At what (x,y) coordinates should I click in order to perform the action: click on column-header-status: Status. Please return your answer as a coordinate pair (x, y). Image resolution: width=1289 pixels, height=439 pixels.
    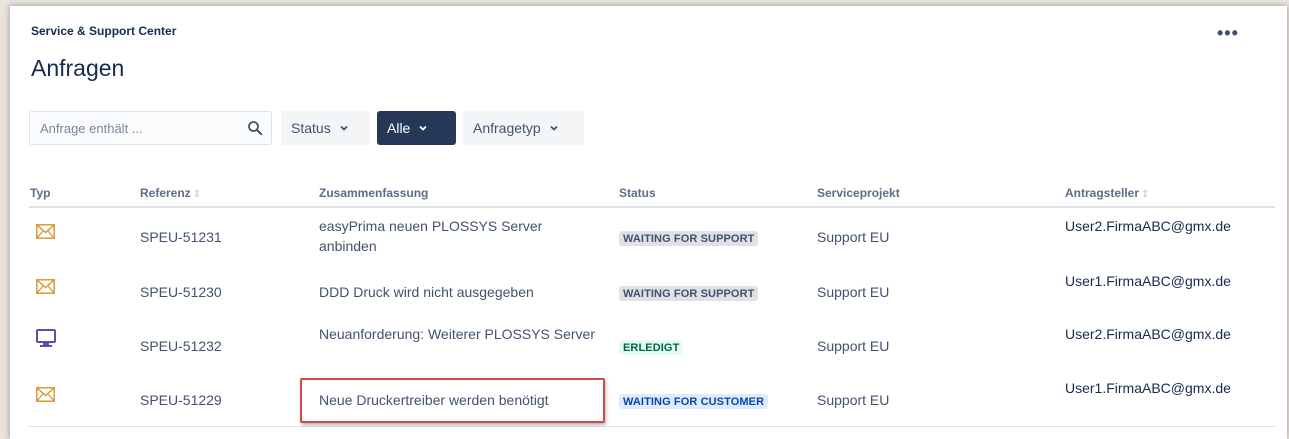
    Looking at the image, I should click on (637, 193).